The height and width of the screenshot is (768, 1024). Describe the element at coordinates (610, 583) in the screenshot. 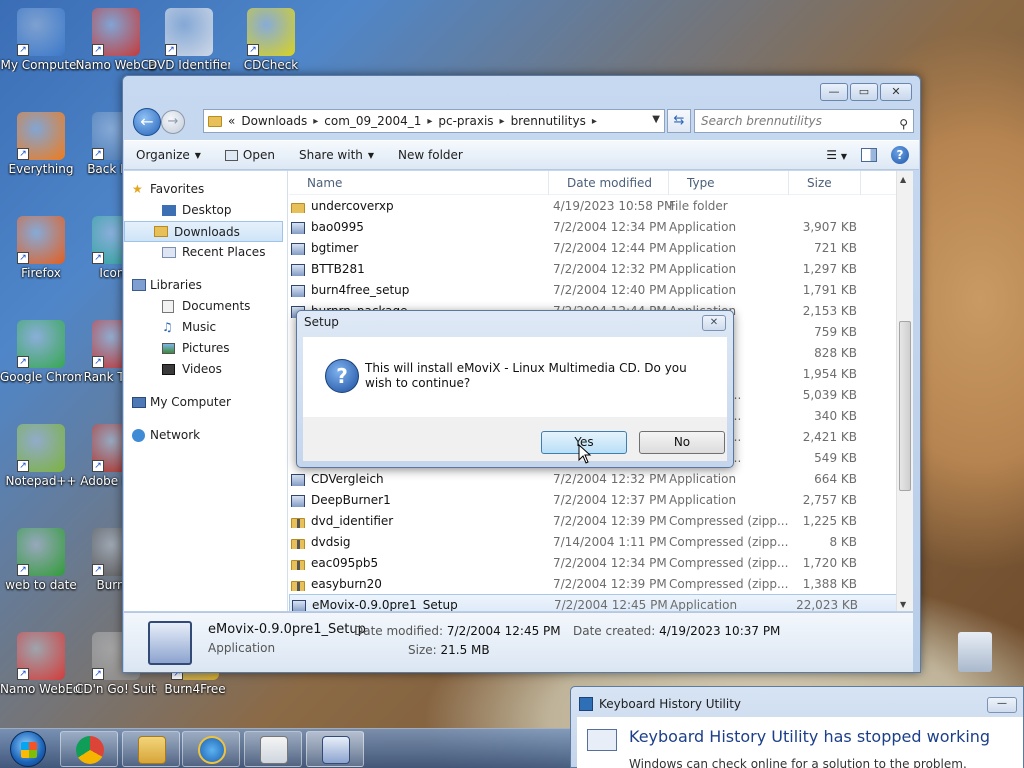

I see `file-date: 7/2/2004 12:39 PM` at that location.